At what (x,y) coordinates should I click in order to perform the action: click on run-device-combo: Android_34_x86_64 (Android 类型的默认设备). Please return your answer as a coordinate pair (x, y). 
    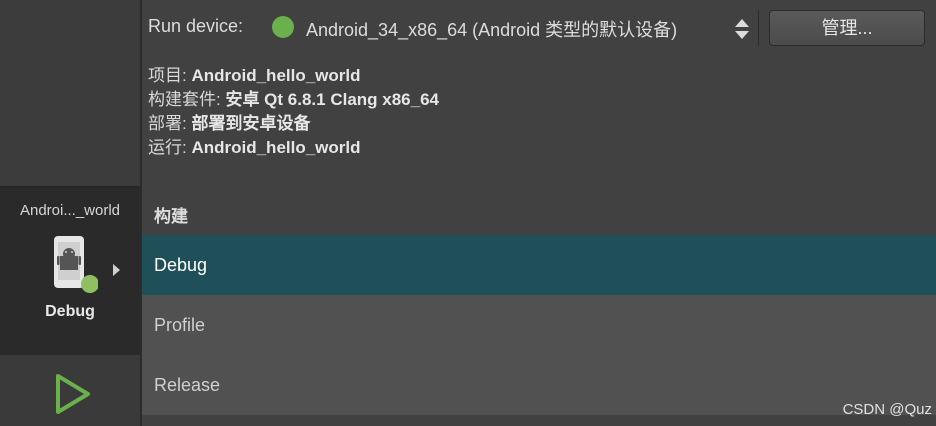
    Looking at the image, I should click on (491, 29).